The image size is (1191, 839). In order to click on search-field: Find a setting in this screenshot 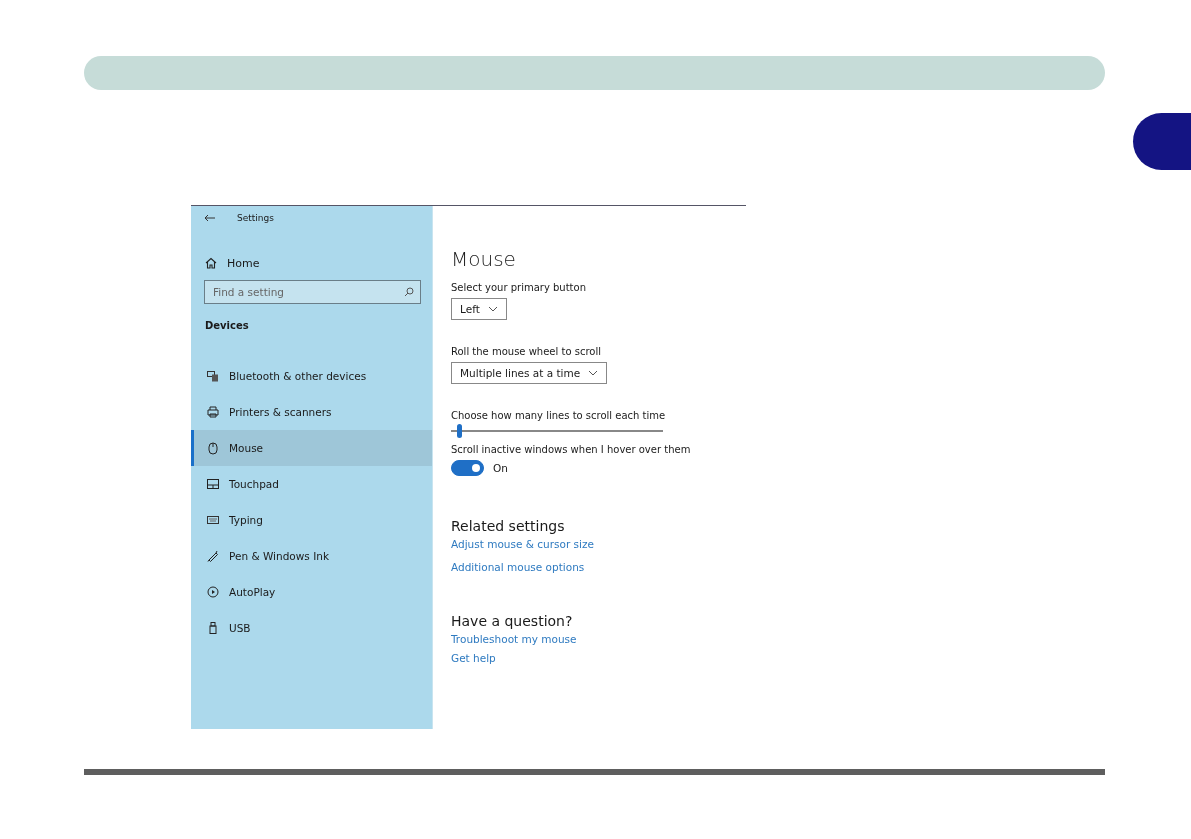, I will do `click(312, 292)`.